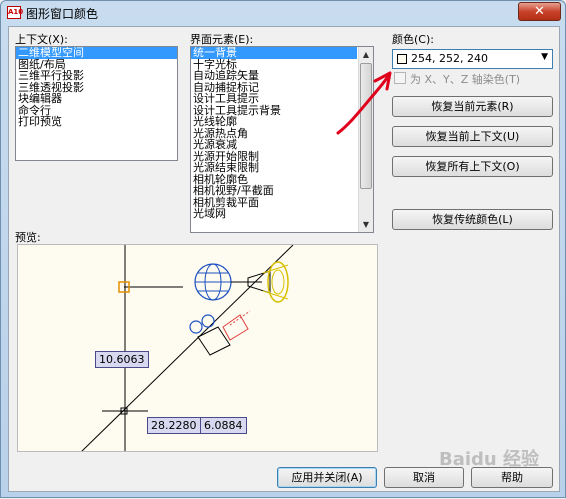  I want to click on color-swatch, so click(402, 59).